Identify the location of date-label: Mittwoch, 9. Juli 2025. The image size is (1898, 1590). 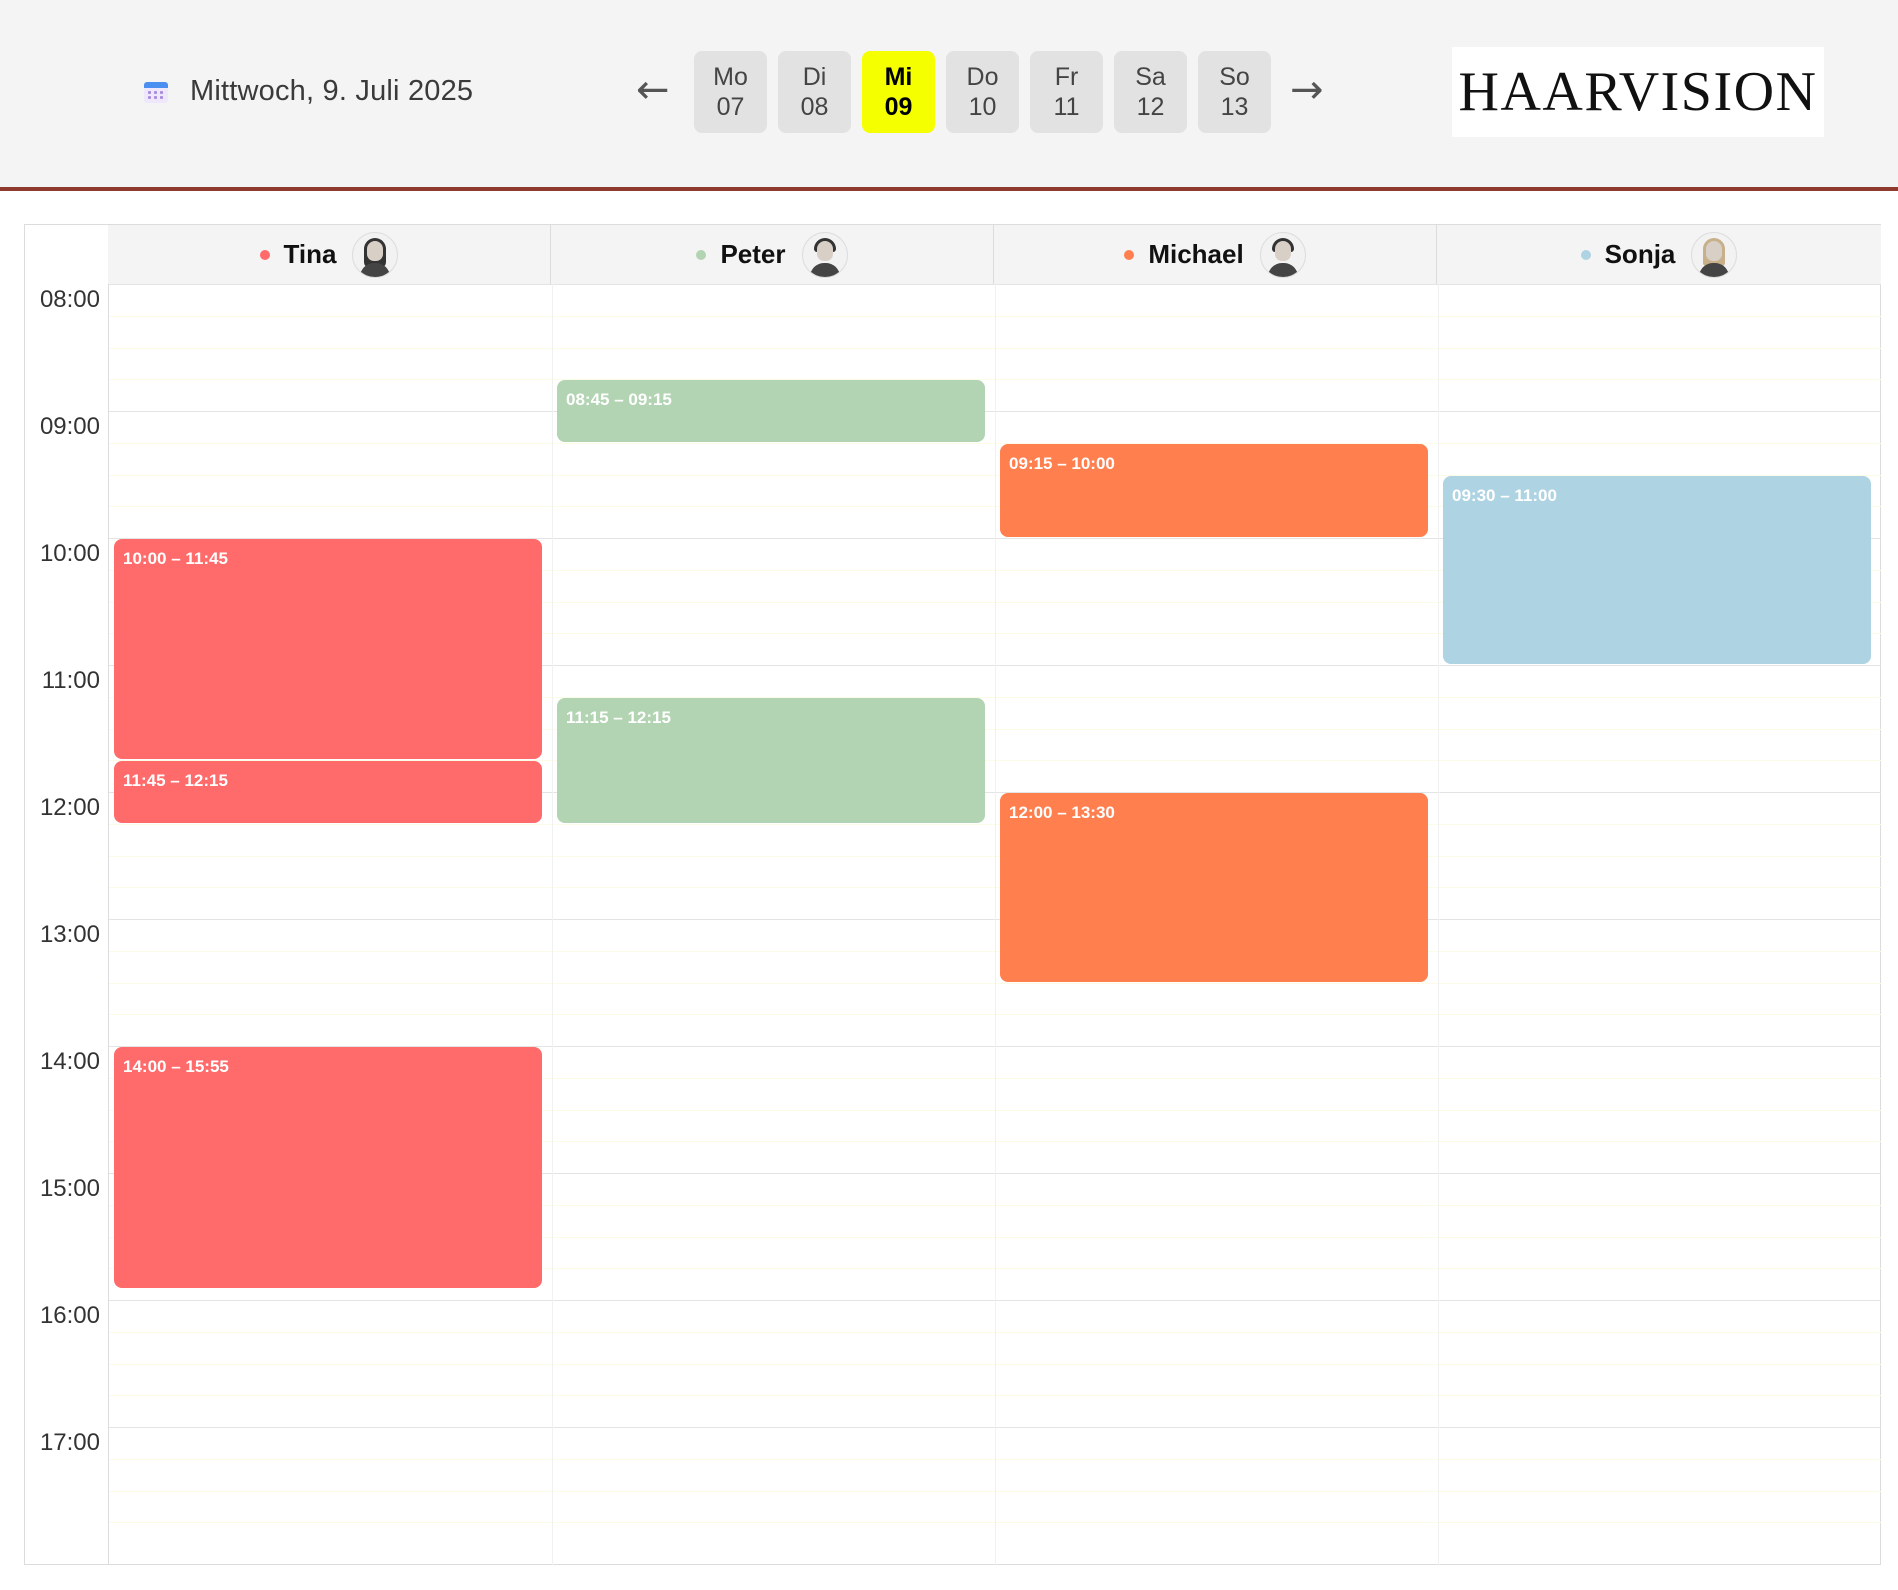
(332, 91).